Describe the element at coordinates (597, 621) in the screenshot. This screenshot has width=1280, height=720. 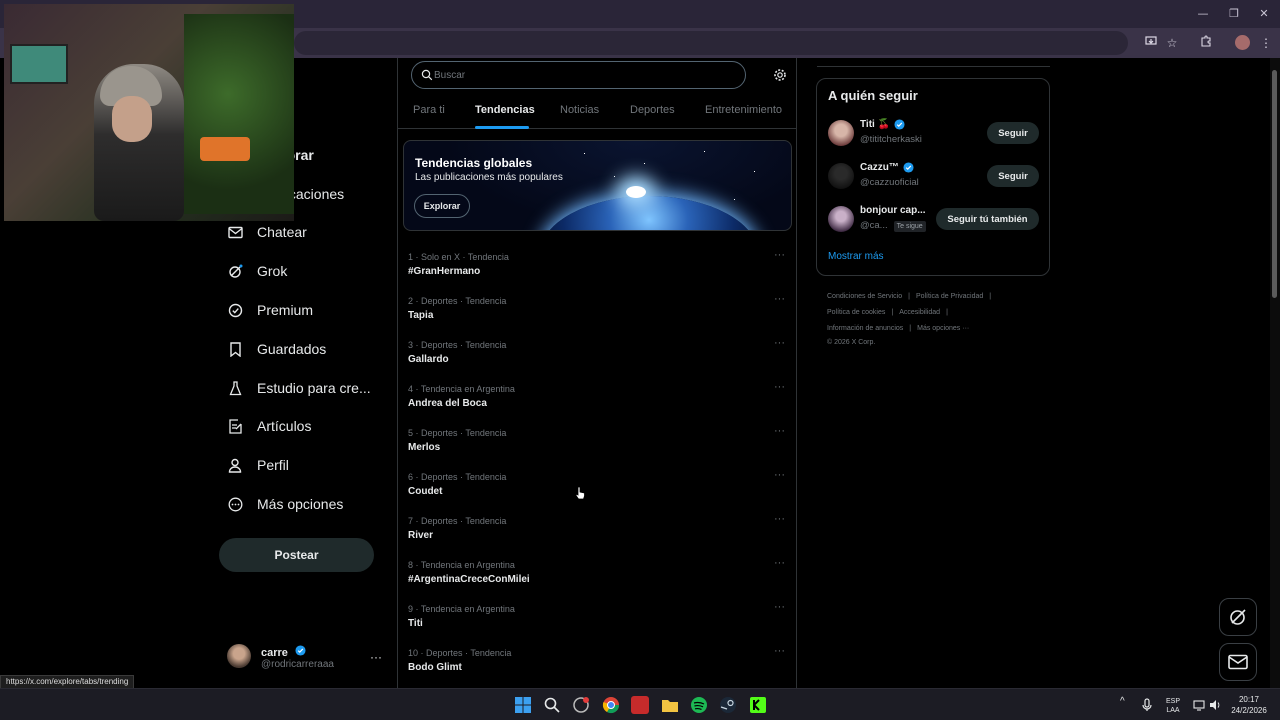
I see `trend-item: 9 · Tendencia en Argentina Titi ···` at that location.